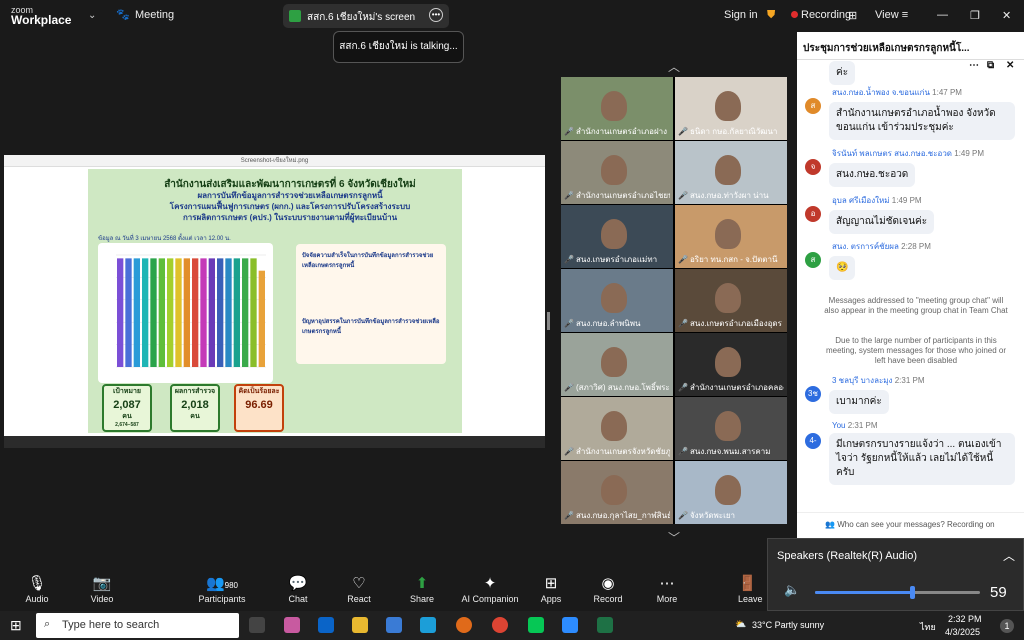  Describe the element at coordinates (788, 625) in the screenshot. I see `weather-text: 33°C Partly sunny` at that location.